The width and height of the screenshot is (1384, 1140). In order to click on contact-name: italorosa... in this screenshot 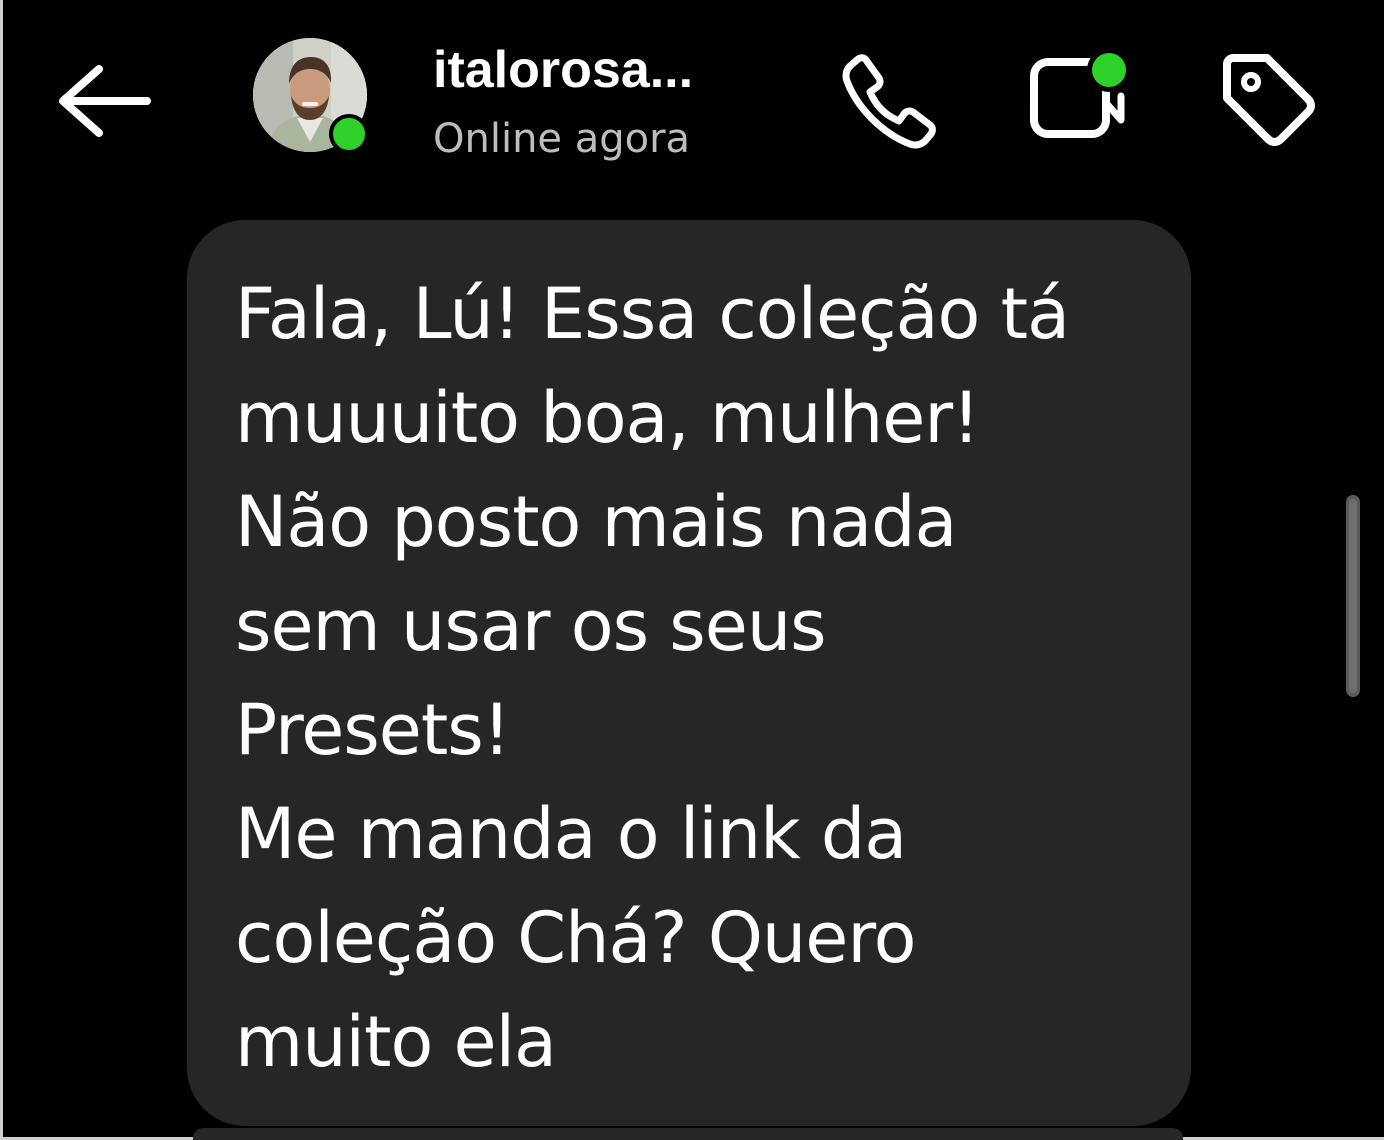, I will do `click(563, 70)`.